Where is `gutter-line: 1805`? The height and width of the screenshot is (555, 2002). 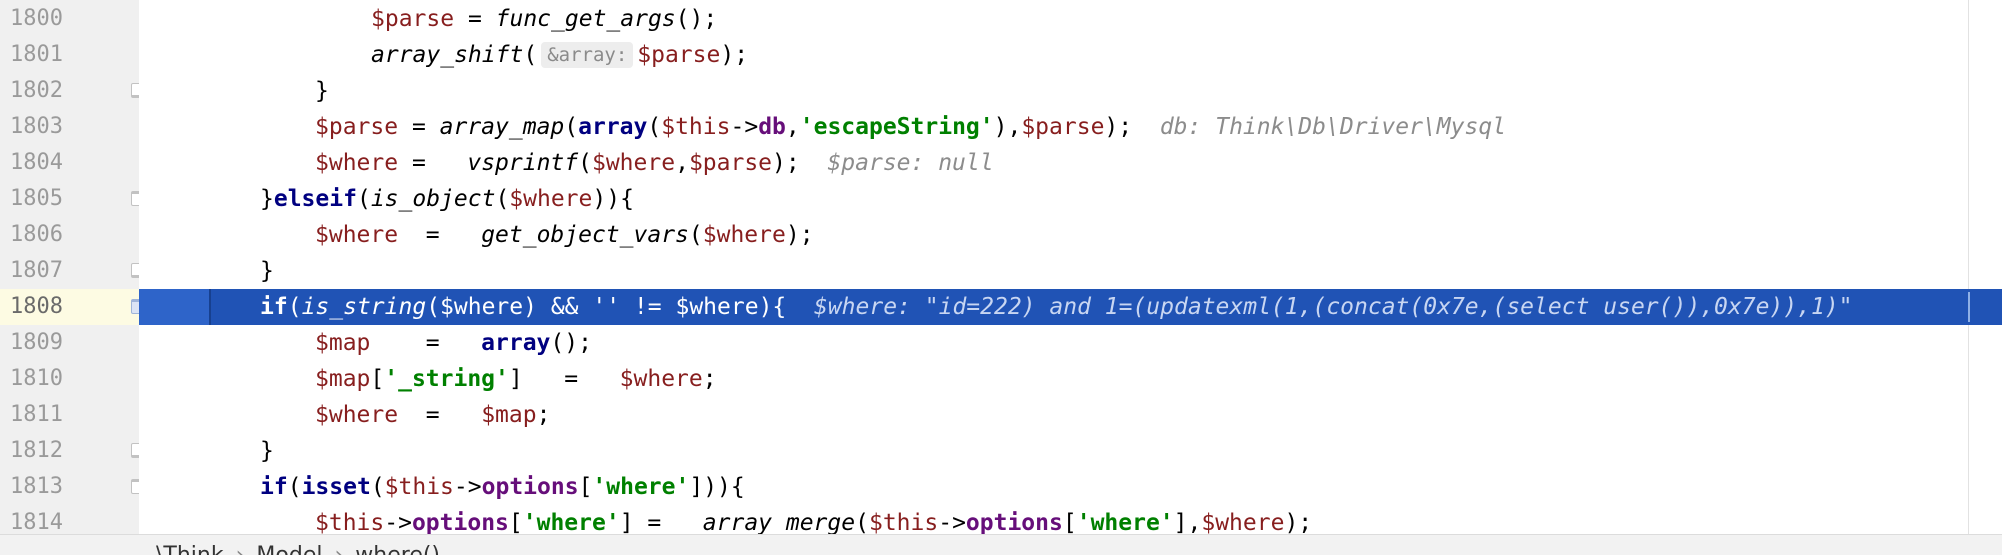
gutter-line: 1805 is located at coordinates (72, 199).